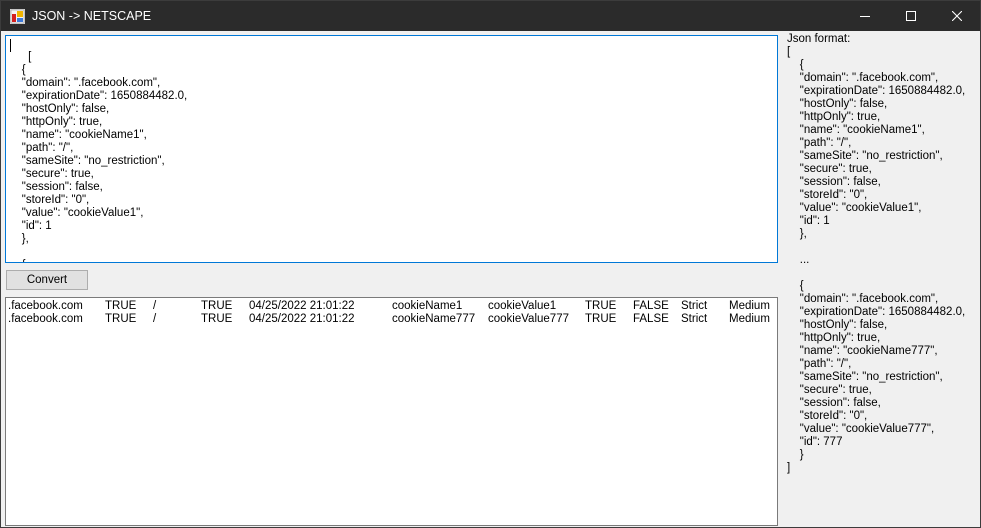  I want to click on window-title: JSON -> NETSCAPE, so click(92, 16).